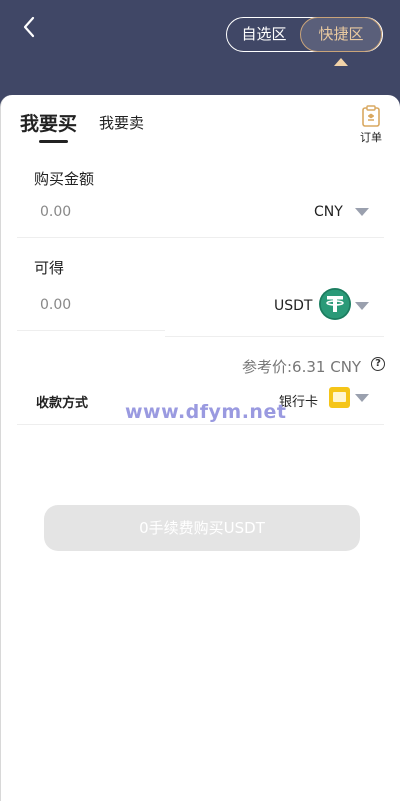 The width and height of the screenshot is (400, 801). What do you see at coordinates (339, 397) in the screenshot?
I see `bank-card-icon` at bounding box center [339, 397].